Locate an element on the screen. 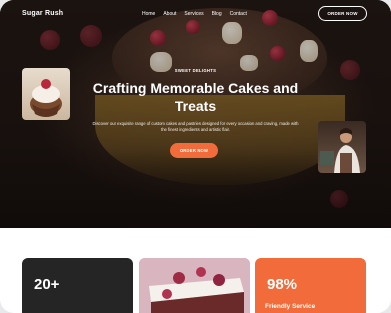 This screenshot has width=391, height=313. nav-services: Services is located at coordinates (193, 14).